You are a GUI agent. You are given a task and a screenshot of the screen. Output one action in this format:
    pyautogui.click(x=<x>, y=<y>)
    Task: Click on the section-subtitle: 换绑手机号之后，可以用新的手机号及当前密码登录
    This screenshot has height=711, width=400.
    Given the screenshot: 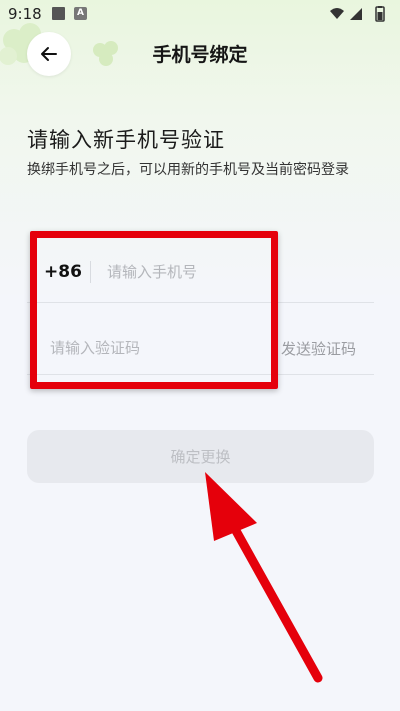 What is the action you would take?
    pyautogui.click(x=188, y=170)
    